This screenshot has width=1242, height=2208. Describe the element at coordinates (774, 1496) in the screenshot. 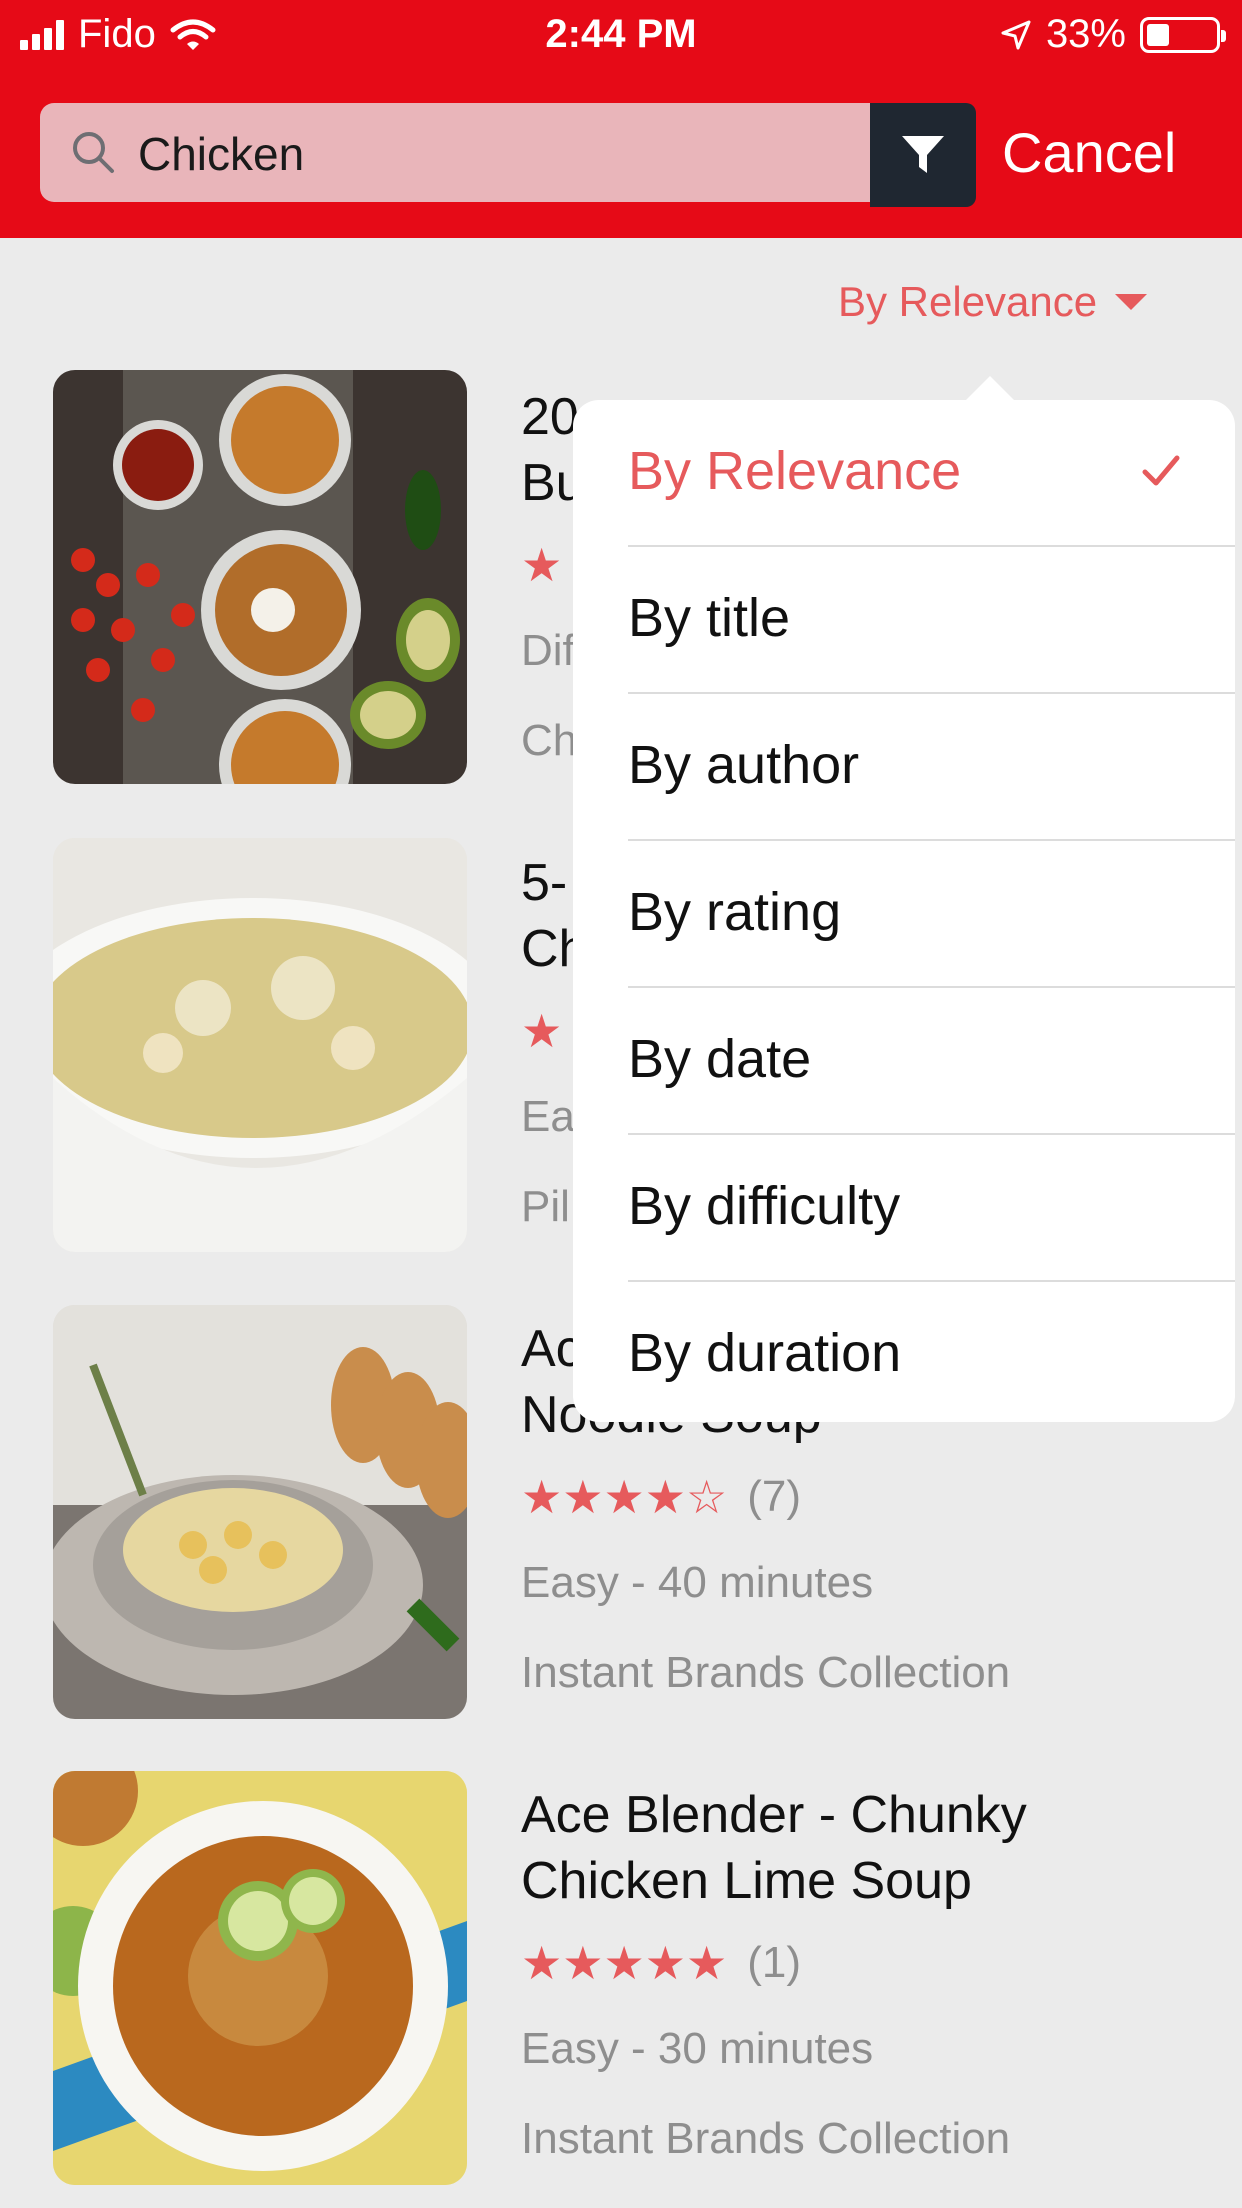

I see `rating-count: (7)` at that location.